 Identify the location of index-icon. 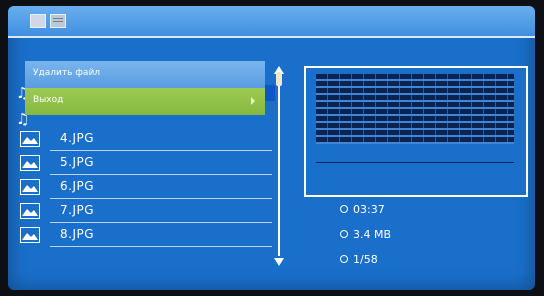
(344, 259).